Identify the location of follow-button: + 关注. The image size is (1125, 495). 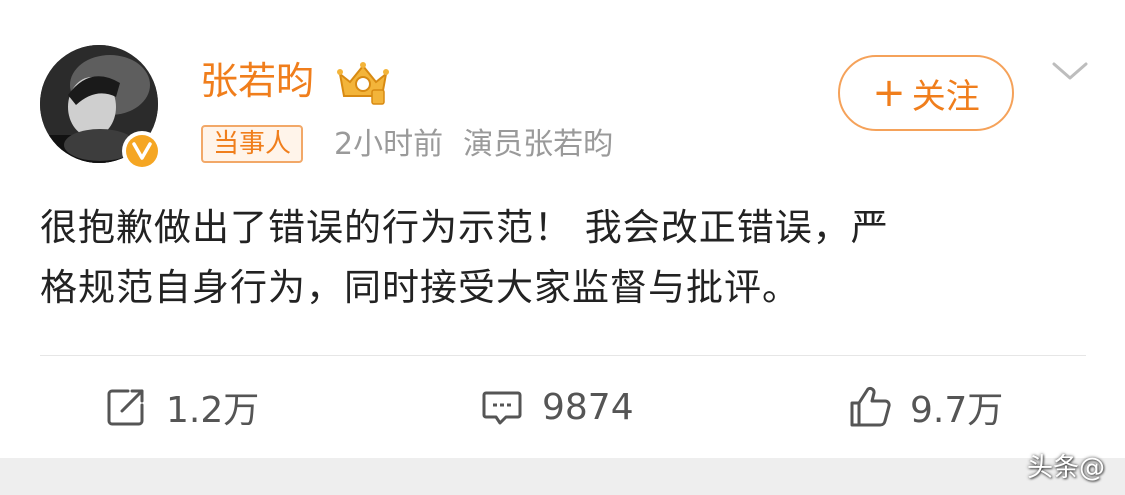
(926, 93).